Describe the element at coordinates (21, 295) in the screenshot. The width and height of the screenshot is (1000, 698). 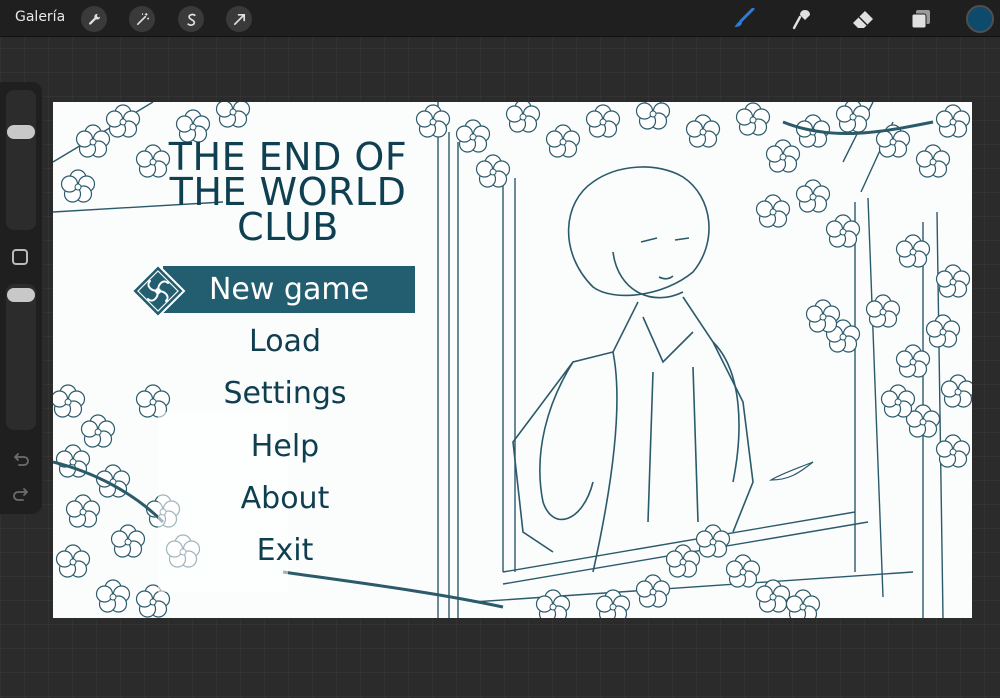
I see `opacity-thumb` at that location.